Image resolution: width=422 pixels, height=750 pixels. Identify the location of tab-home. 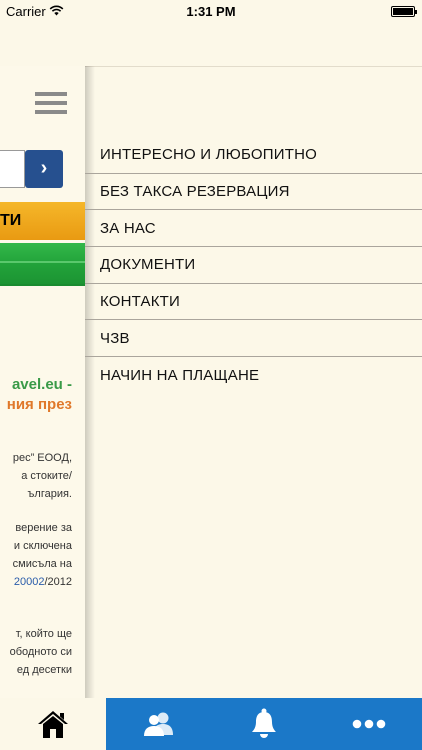
(53, 724).